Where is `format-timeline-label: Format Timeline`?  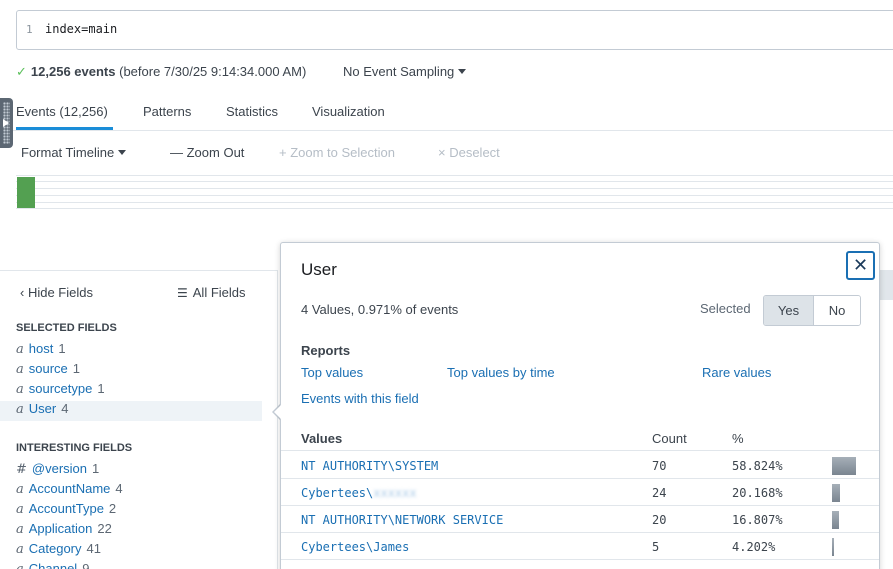
format-timeline-label: Format Timeline is located at coordinates (68, 152).